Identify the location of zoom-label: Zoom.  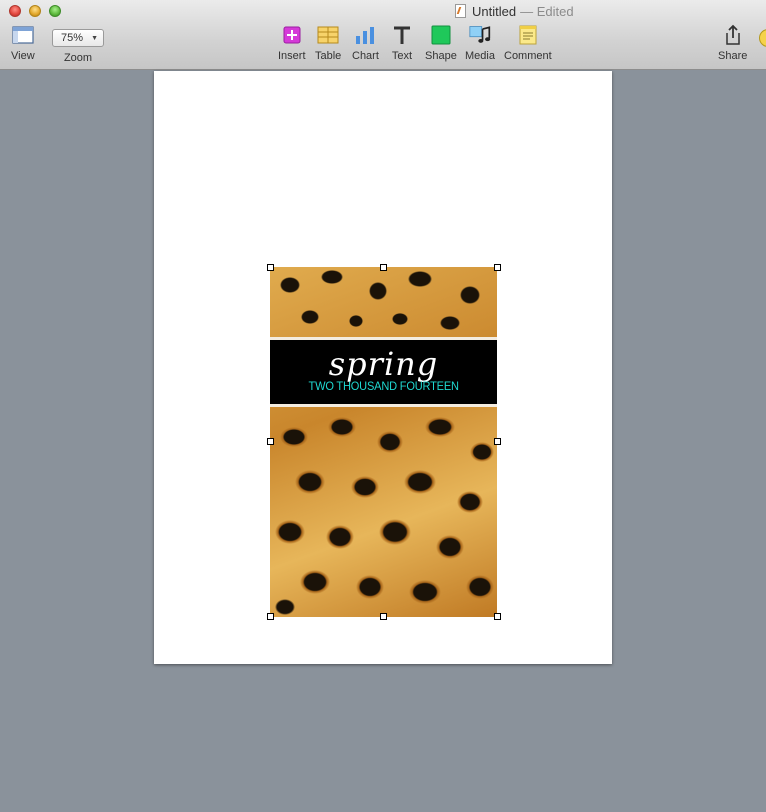
(78, 58).